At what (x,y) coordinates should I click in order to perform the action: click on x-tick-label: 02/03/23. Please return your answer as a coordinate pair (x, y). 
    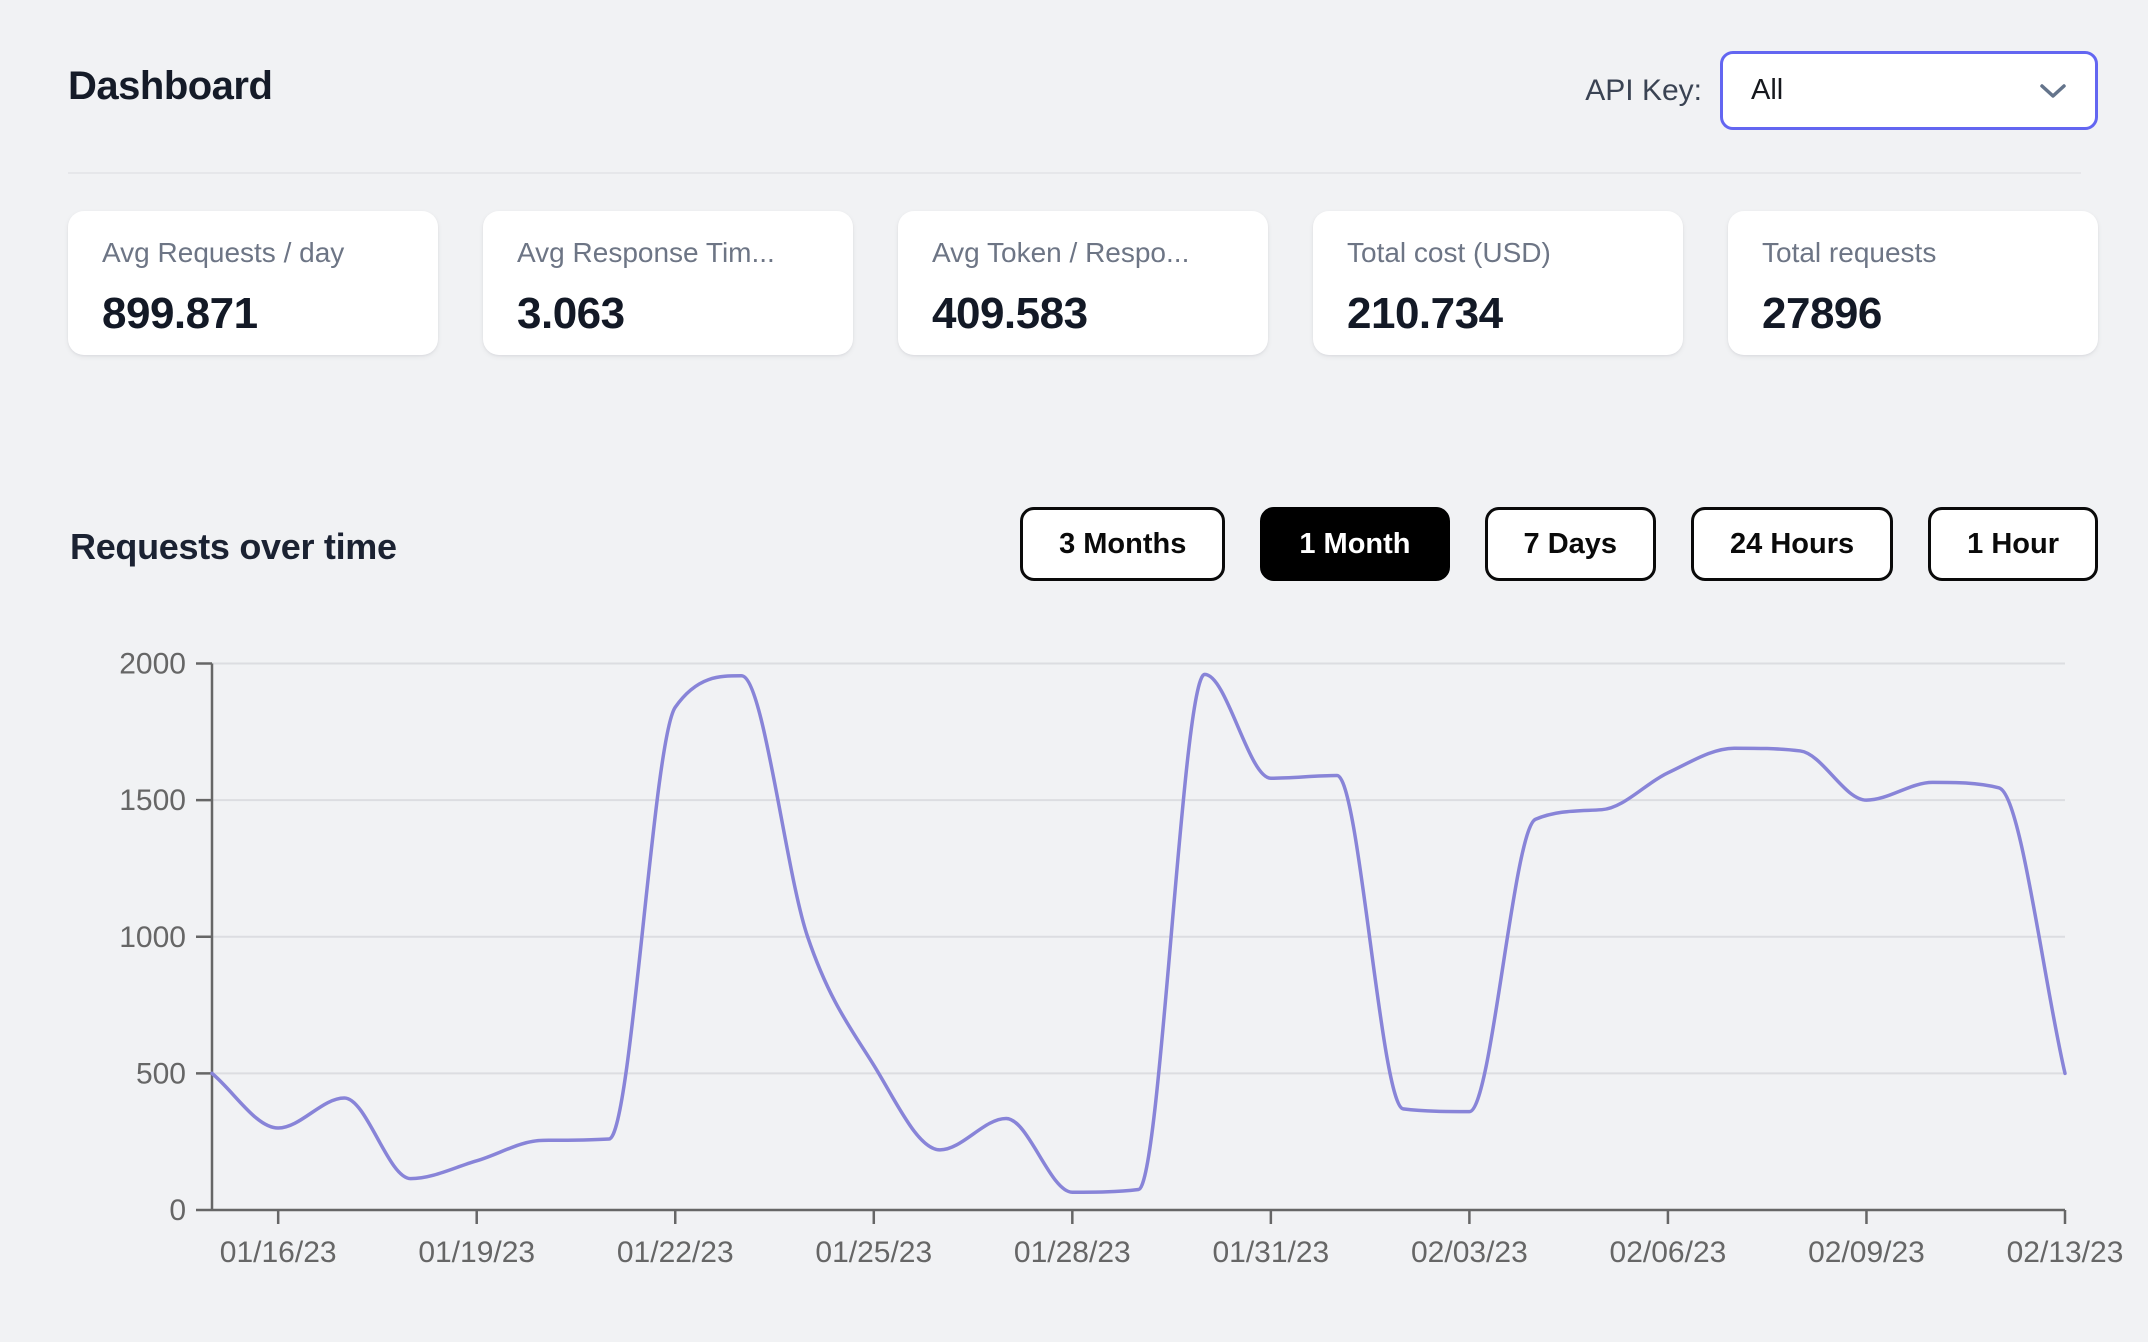
    Looking at the image, I should click on (1469, 1252).